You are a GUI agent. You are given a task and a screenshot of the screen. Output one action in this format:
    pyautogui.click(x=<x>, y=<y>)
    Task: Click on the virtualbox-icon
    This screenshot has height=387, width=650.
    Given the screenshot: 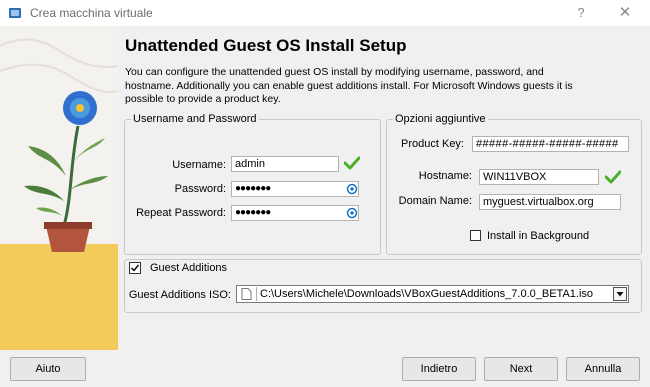 What is the action you would take?
    pyautogui.click(x=15, y=13)
    